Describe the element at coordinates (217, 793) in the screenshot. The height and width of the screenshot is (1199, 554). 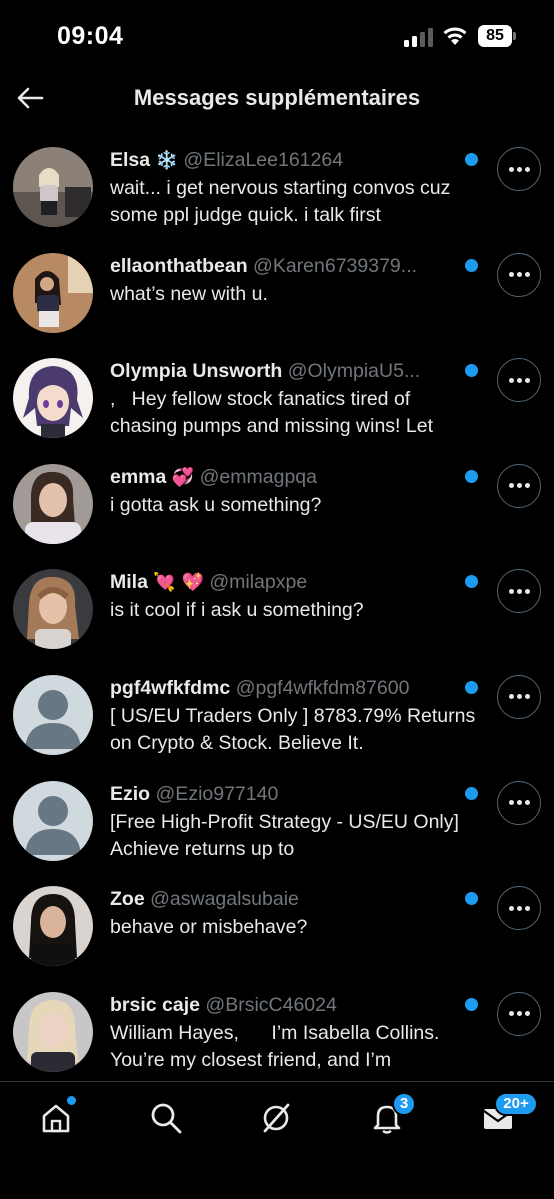
I see `sender-handle: @Ezio977140` at that location.